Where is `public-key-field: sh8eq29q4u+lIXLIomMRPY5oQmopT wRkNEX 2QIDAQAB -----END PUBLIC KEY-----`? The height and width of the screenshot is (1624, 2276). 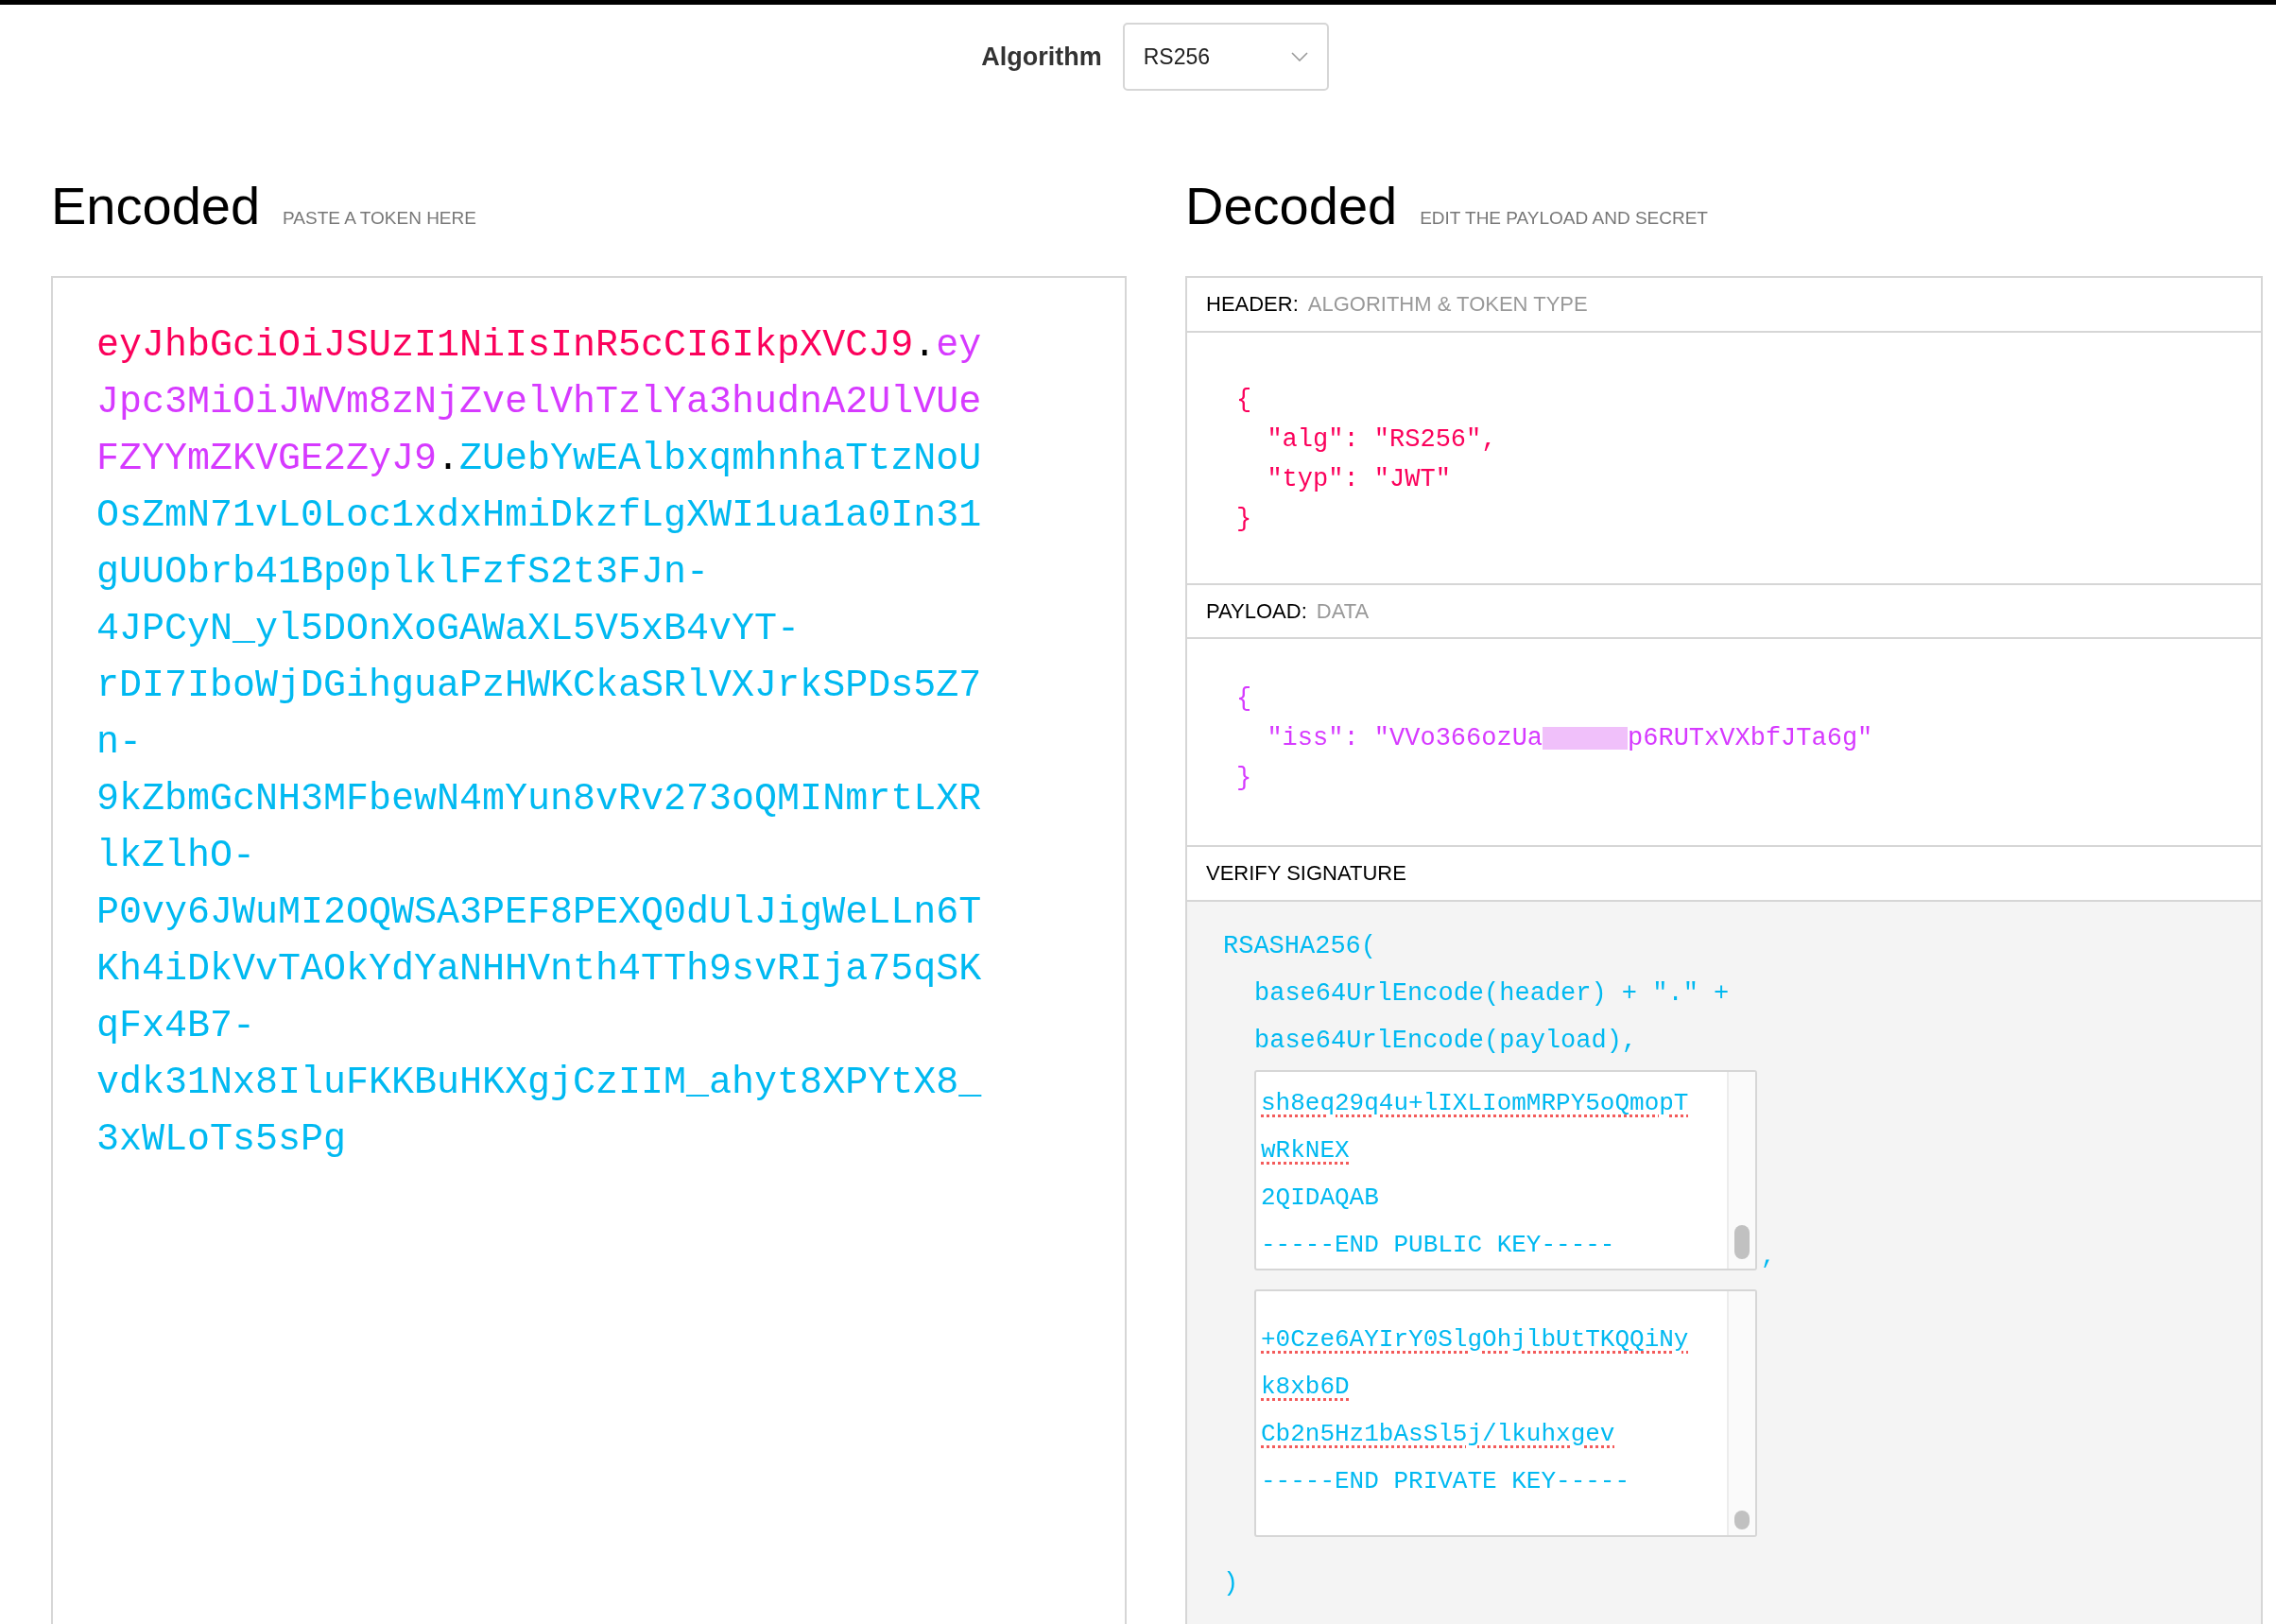 public-key-field: sh8eq29q4u+lIXLIomMRPY5oQmopT wRkNEX 2QIDAQAB -----END PUBLIC KEY----- is located at coordinates (1505, 1170).